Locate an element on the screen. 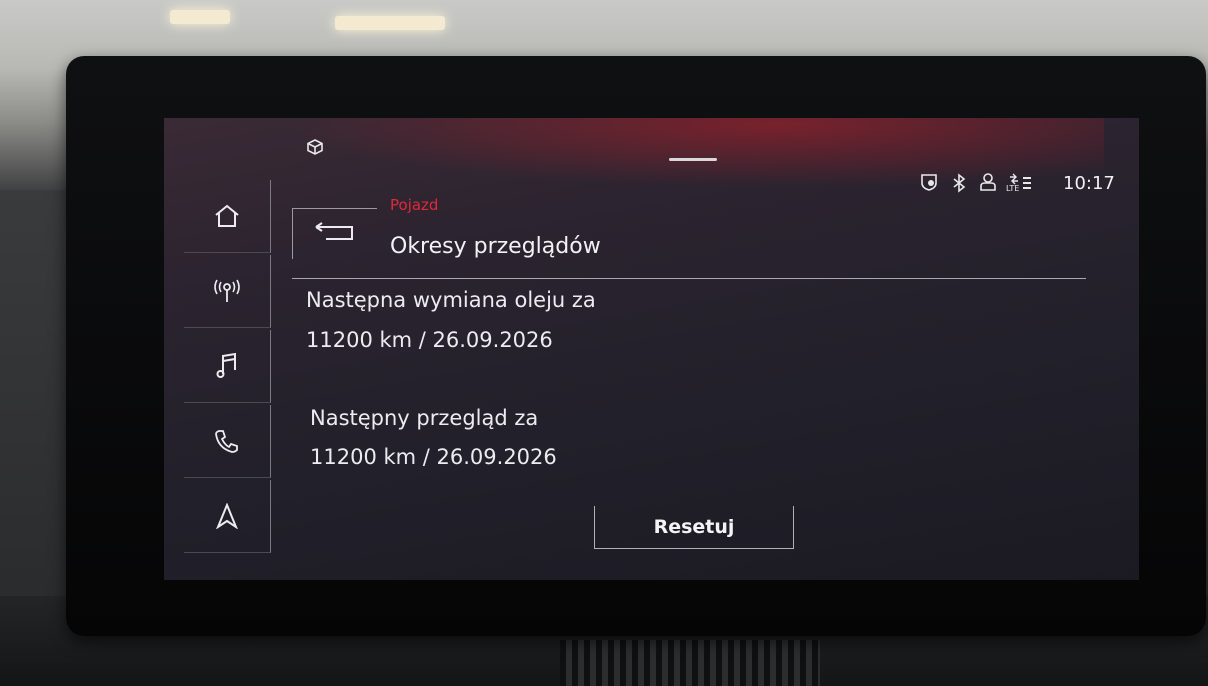  drag-handle is located at coordinates (693, 159).